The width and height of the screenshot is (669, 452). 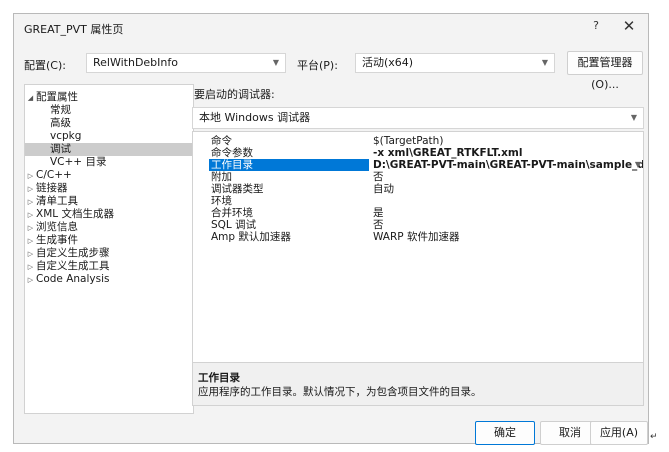 I want to click on tree-item-label: 链接器, so click(x=52, y=188).